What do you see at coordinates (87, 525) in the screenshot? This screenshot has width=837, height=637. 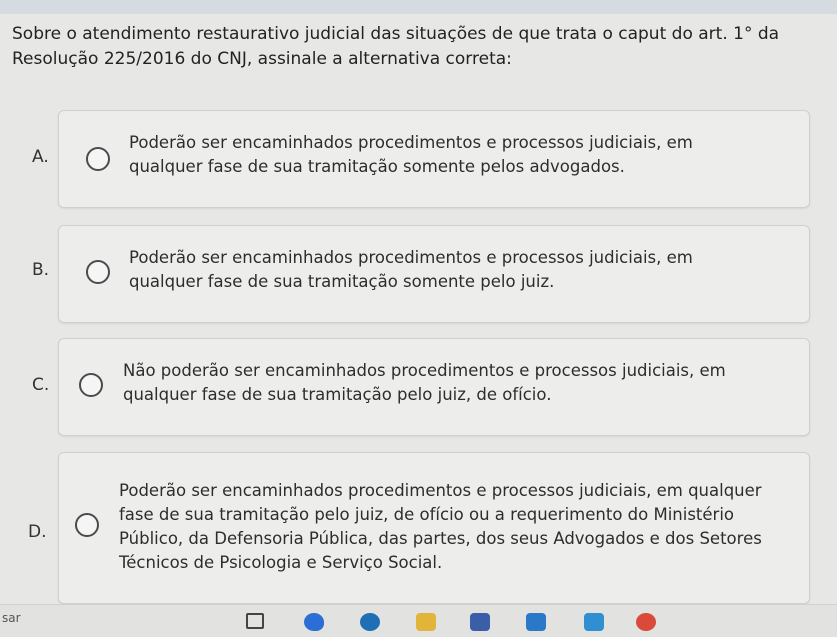 I see `option-d-radio` at bounding box center [87, 525].